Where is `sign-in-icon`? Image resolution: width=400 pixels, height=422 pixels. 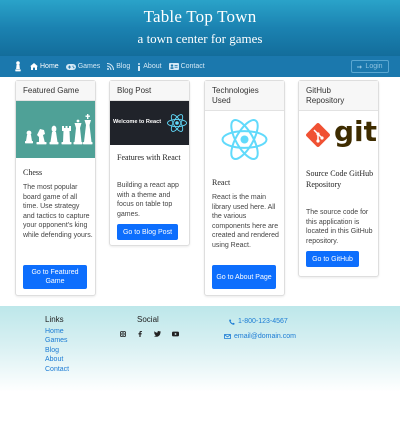
sign-in-icon is located at coordinates (360, 67).